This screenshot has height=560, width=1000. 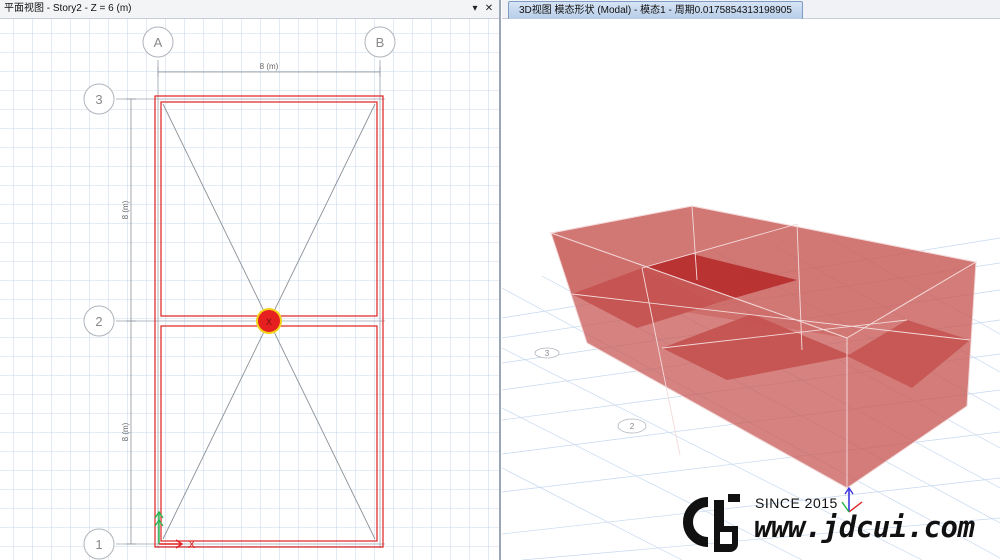 I want to click on logo-mark-icon, so click(x=711, y=523).